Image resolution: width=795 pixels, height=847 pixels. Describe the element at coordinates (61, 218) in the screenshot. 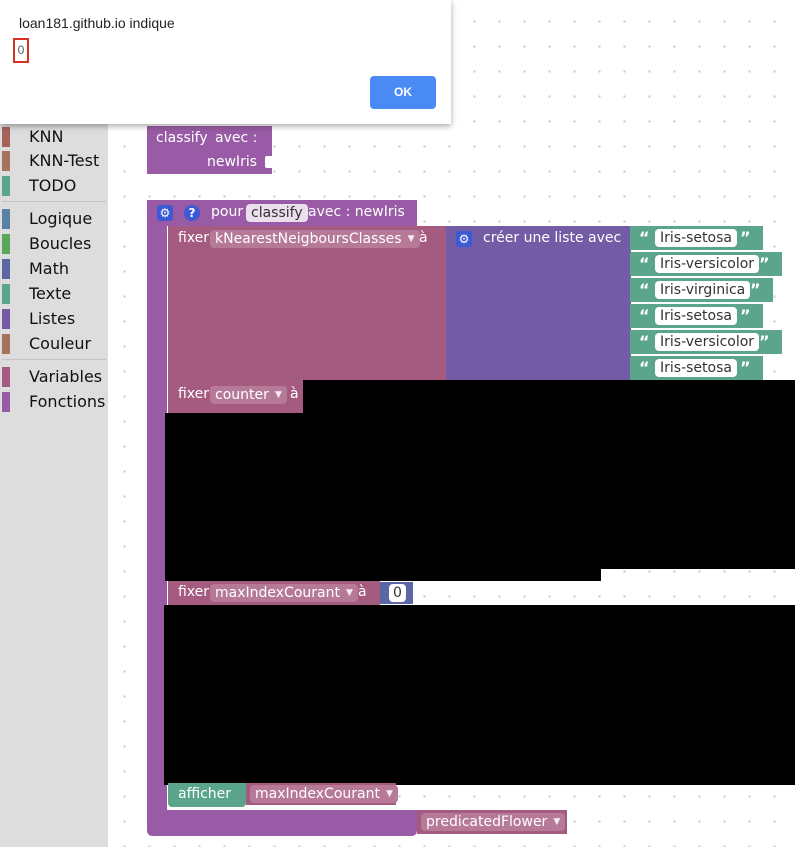

I see `category-label: Logique` at that location.